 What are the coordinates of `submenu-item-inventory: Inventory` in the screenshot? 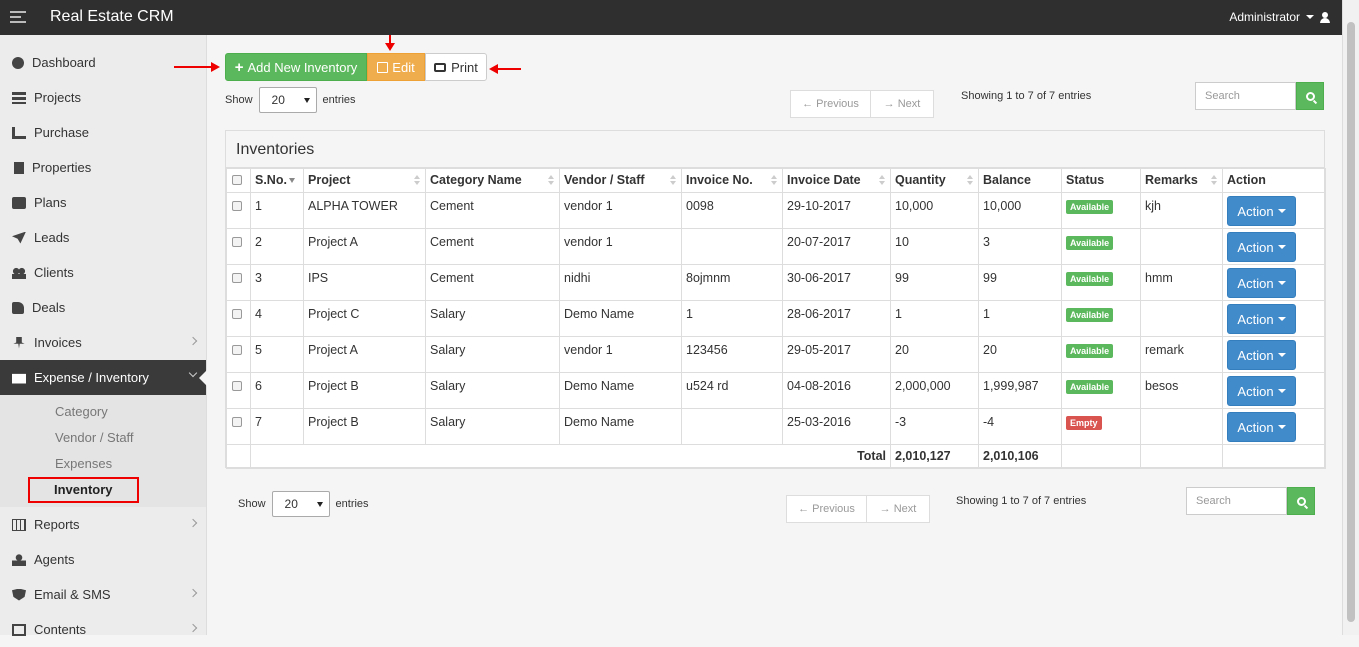 It's located at (103, 490).